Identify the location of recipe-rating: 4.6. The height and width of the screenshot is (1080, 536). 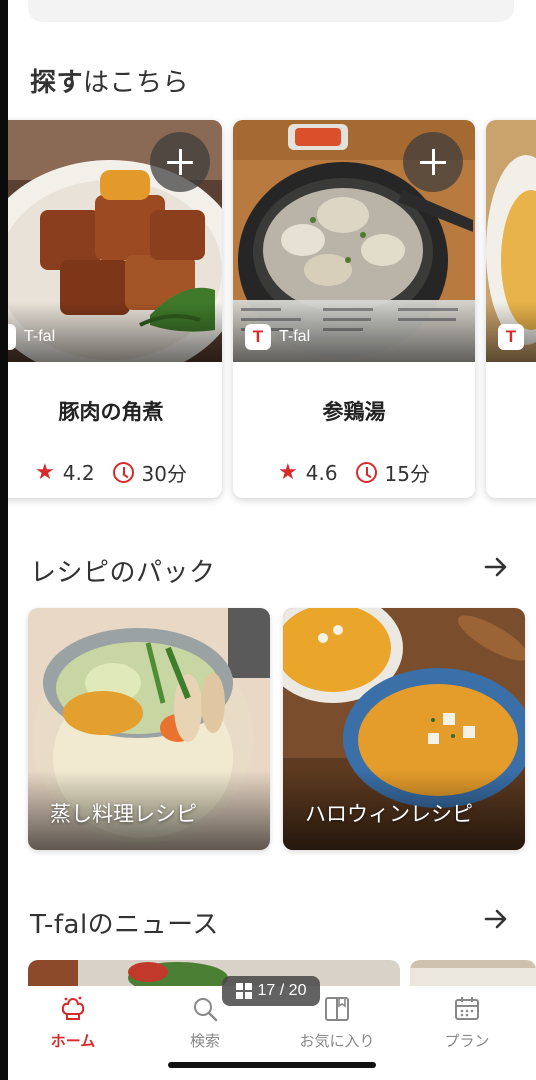
(321, 472).